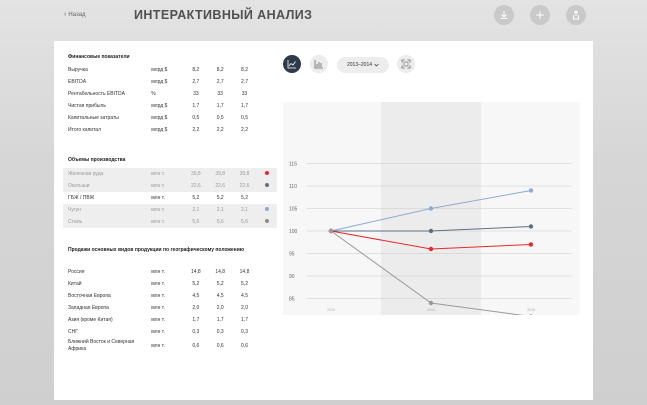 Image resolution: width=647 pixels, height=405 pixels. What do you see at coordinates (170, 70) in the screenshot?
I see `financial-row: Выручка млрд $ 8,2 8,2 8,2` at bounding box center [170, 70].